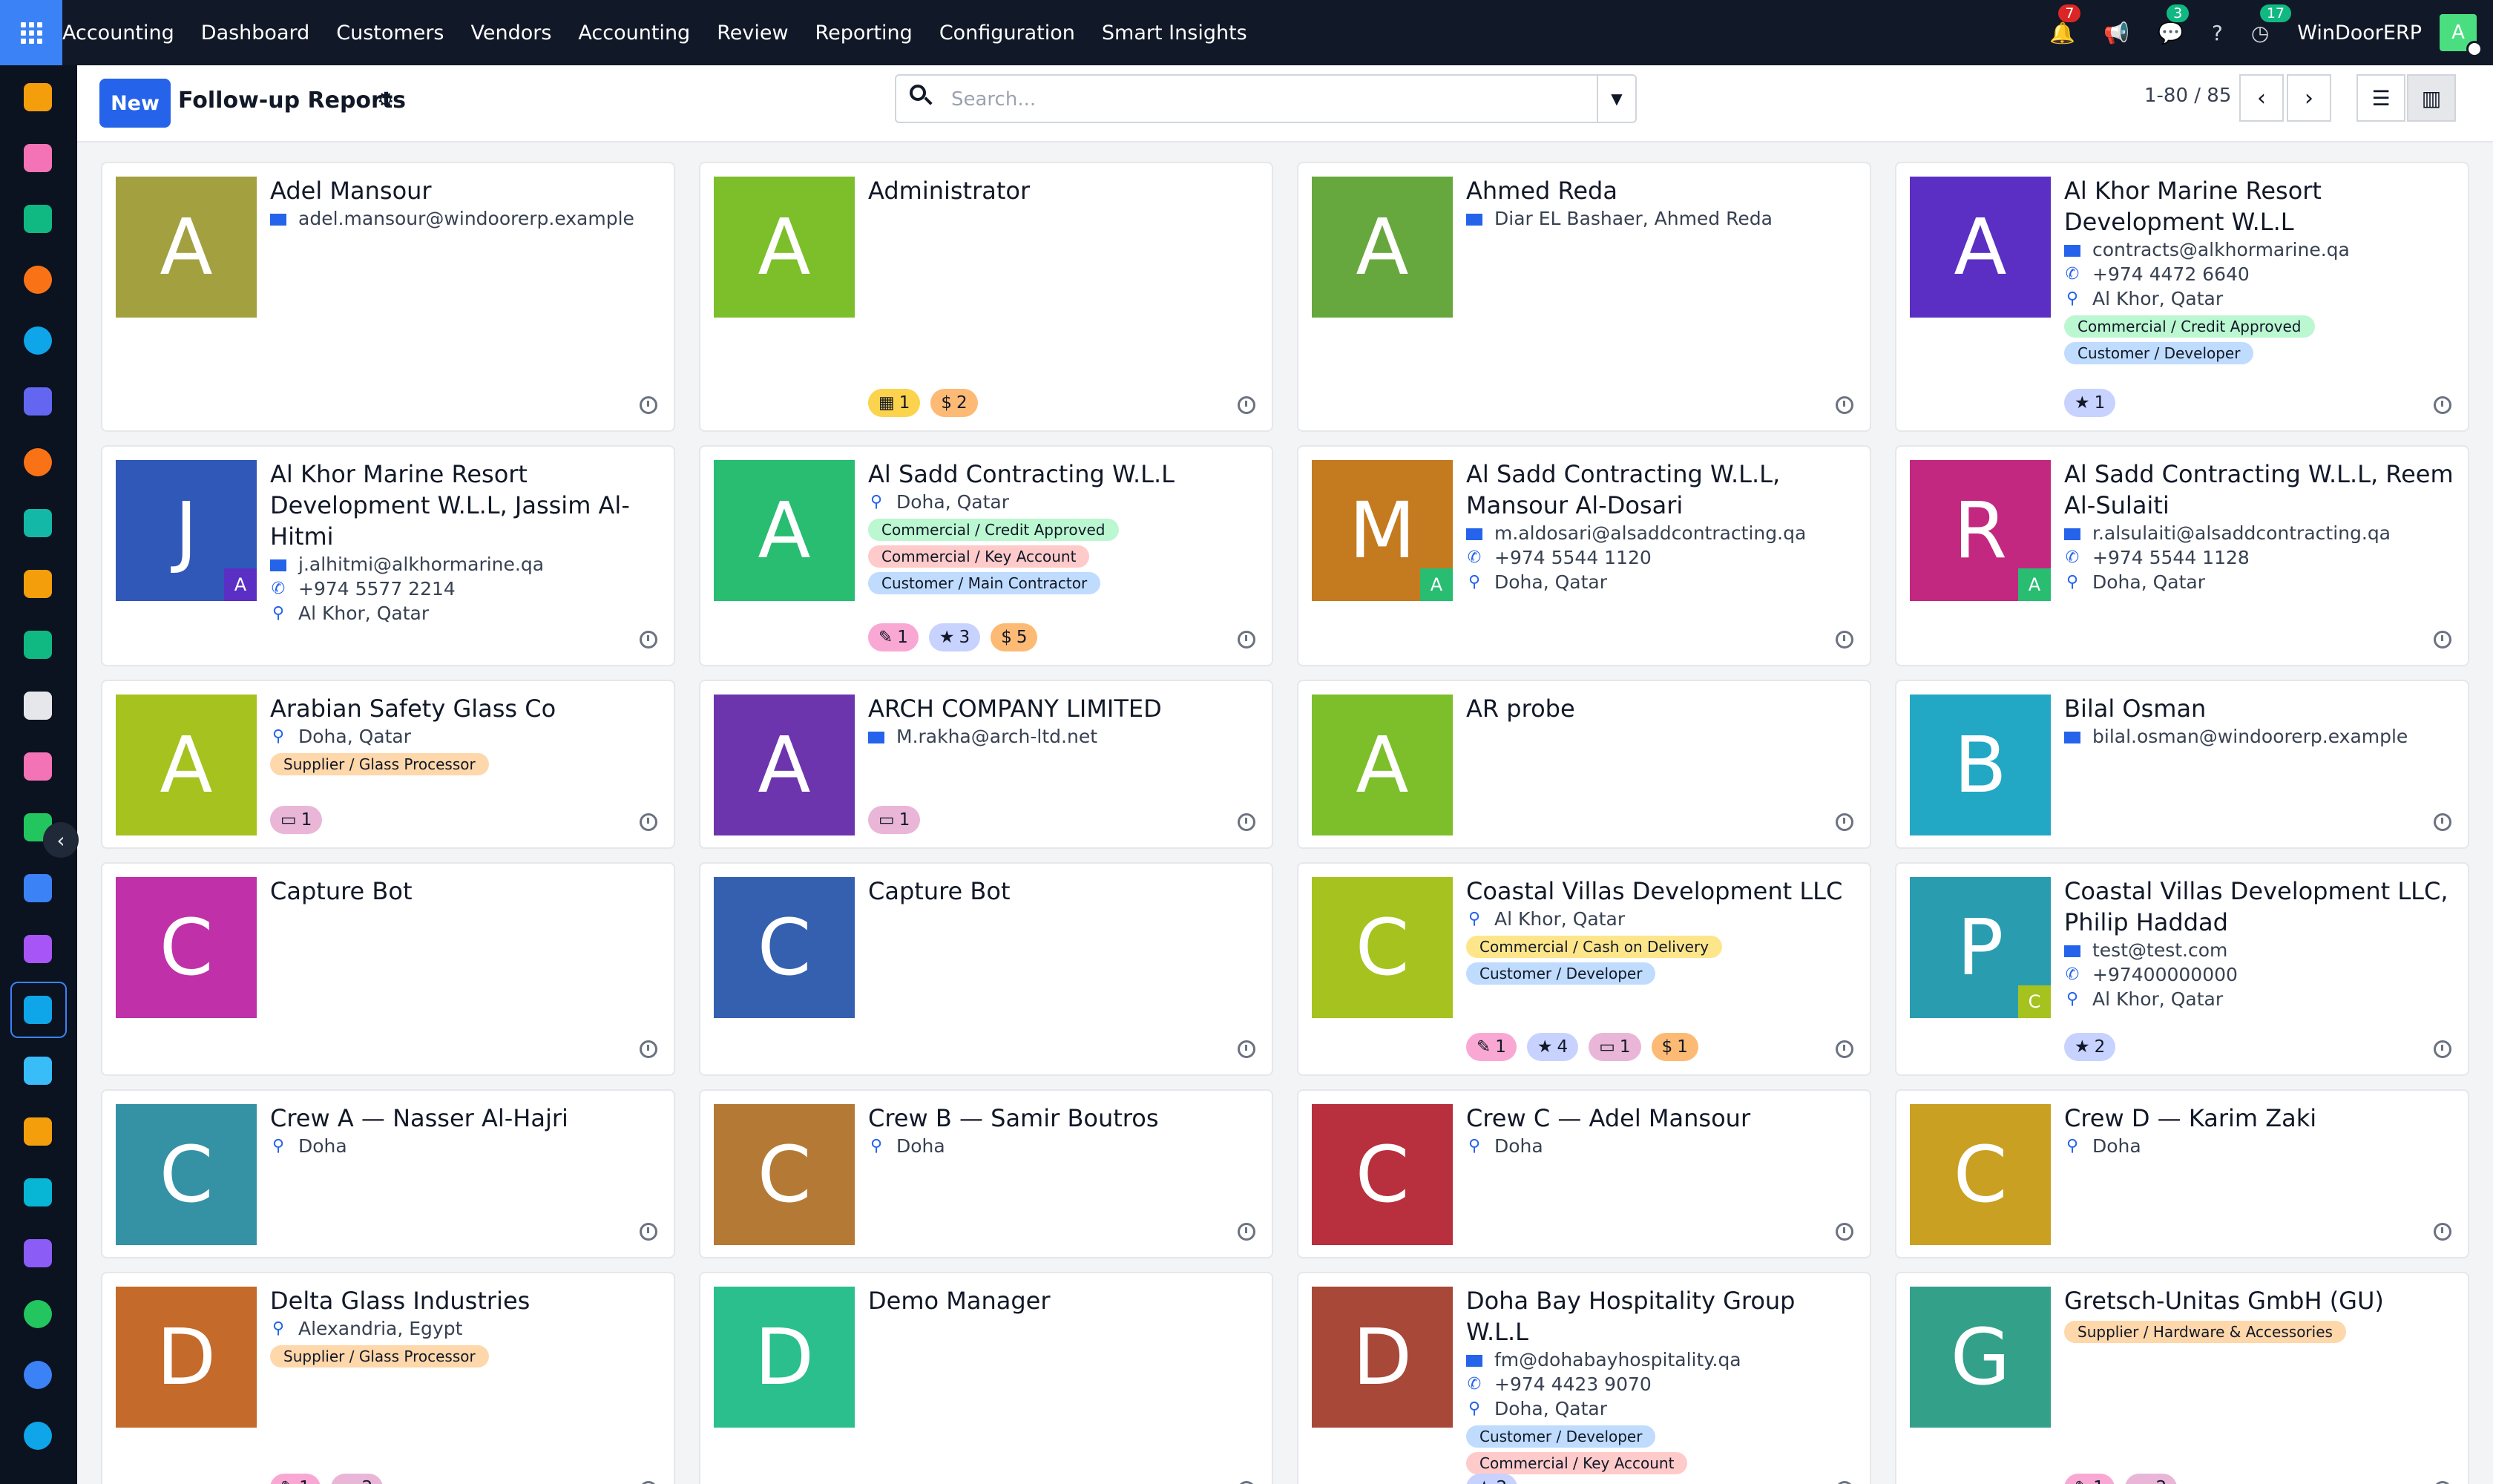  Describe the element at coordinates (31, 32) in the screenshot. I see `app-switcher-button` at that location.